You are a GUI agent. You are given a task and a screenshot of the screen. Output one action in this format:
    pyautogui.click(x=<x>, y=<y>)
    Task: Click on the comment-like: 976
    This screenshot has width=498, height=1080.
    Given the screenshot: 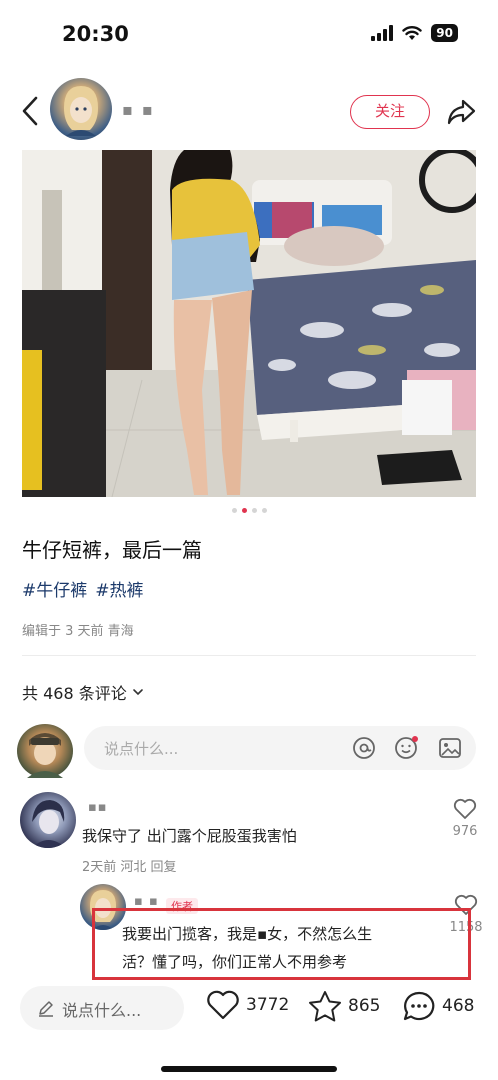 What is the action you would take?
    pyautogui.click(x=465, y=818)
    